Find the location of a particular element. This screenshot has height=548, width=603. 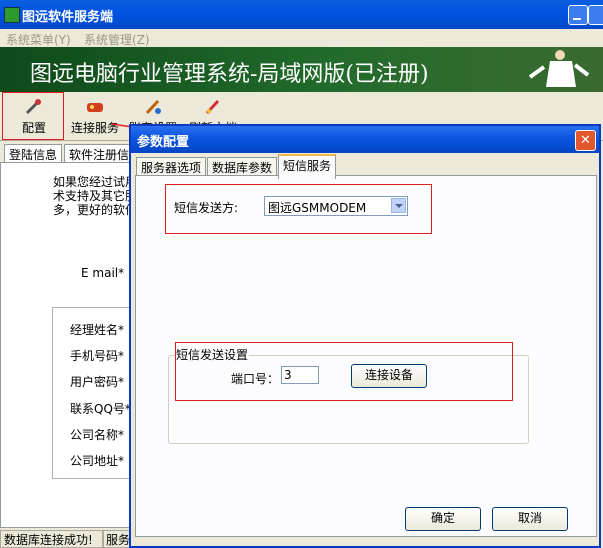

main-title-bar: 图远软件服务端 is located at coordinates (301, 14).